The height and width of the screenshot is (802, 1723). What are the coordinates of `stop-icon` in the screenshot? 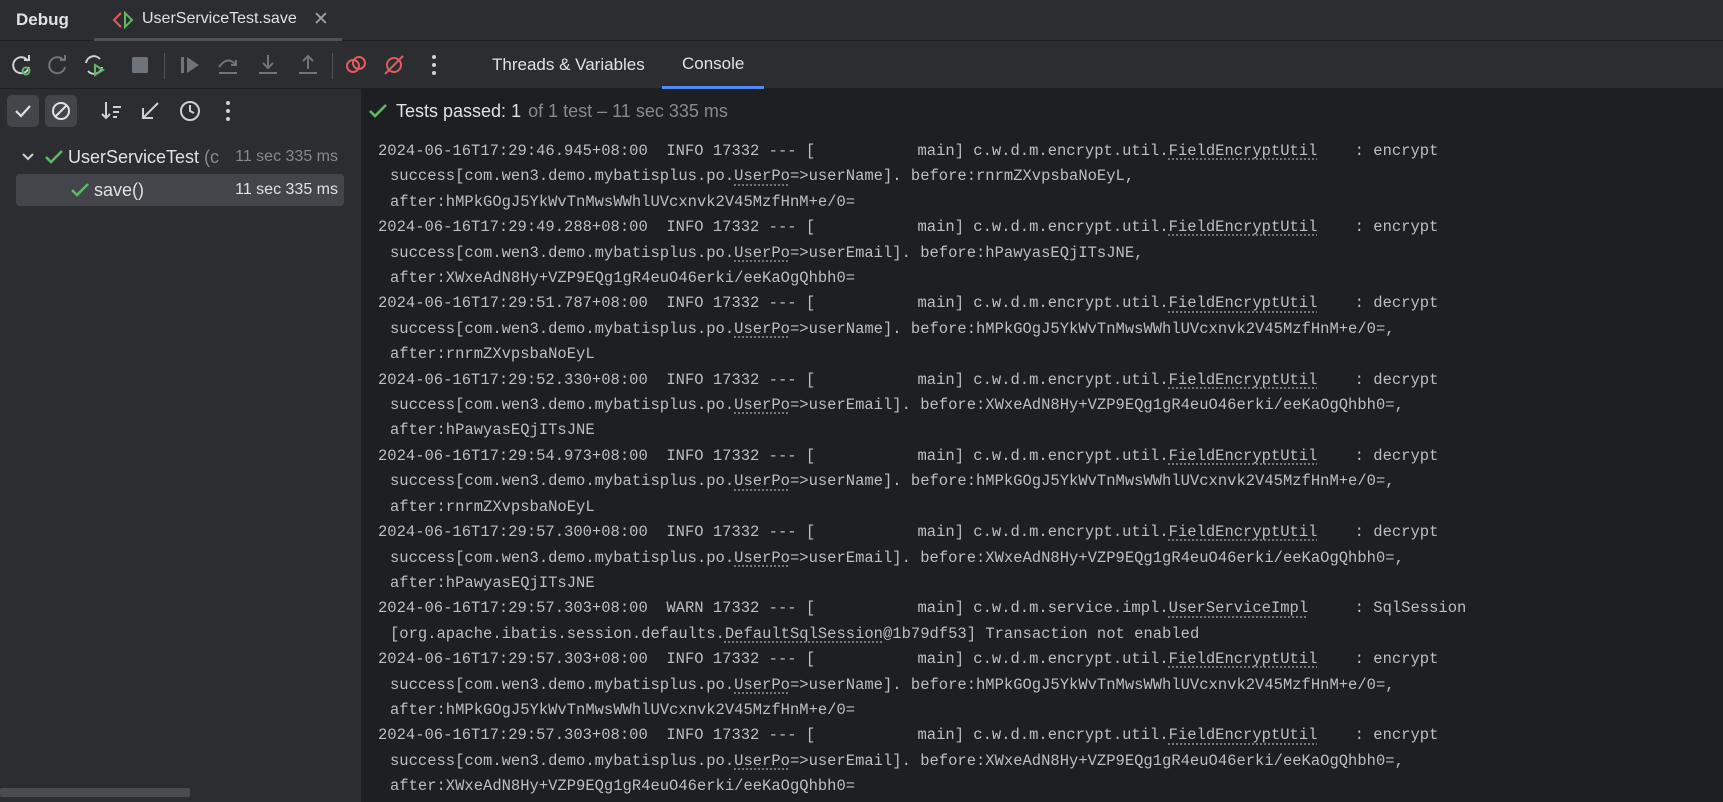 It's located at (140, 65).